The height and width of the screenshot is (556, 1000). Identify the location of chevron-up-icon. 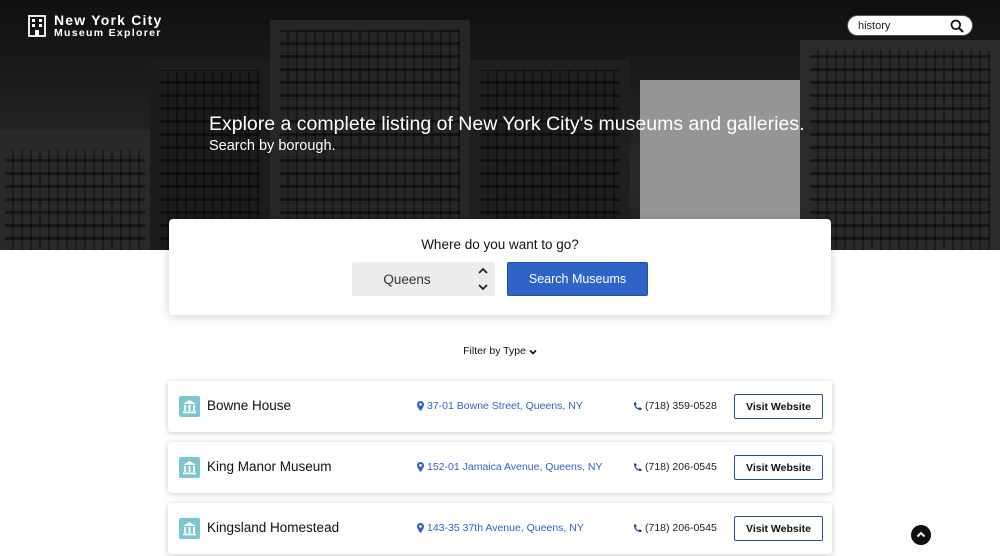
(921, 534).